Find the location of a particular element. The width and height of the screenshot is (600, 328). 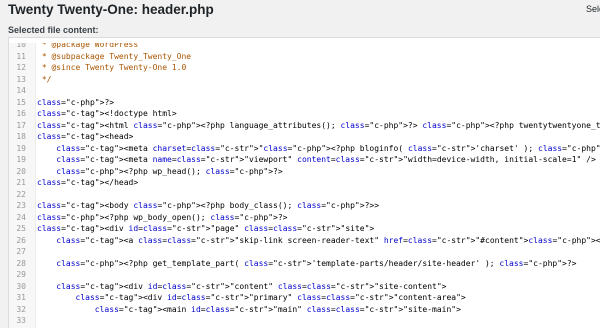

code-line: 15 class="c-php">?> is located at coordinates (61, 102).